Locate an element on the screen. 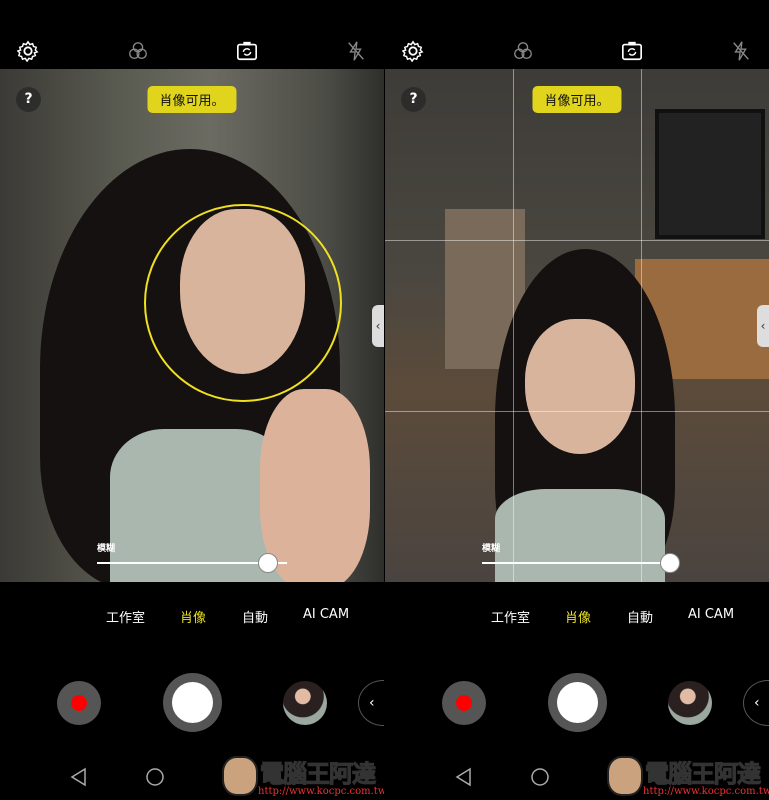 The width and height of the screenshot is (769, 800). subject-face is located at coordinates (580, 386).